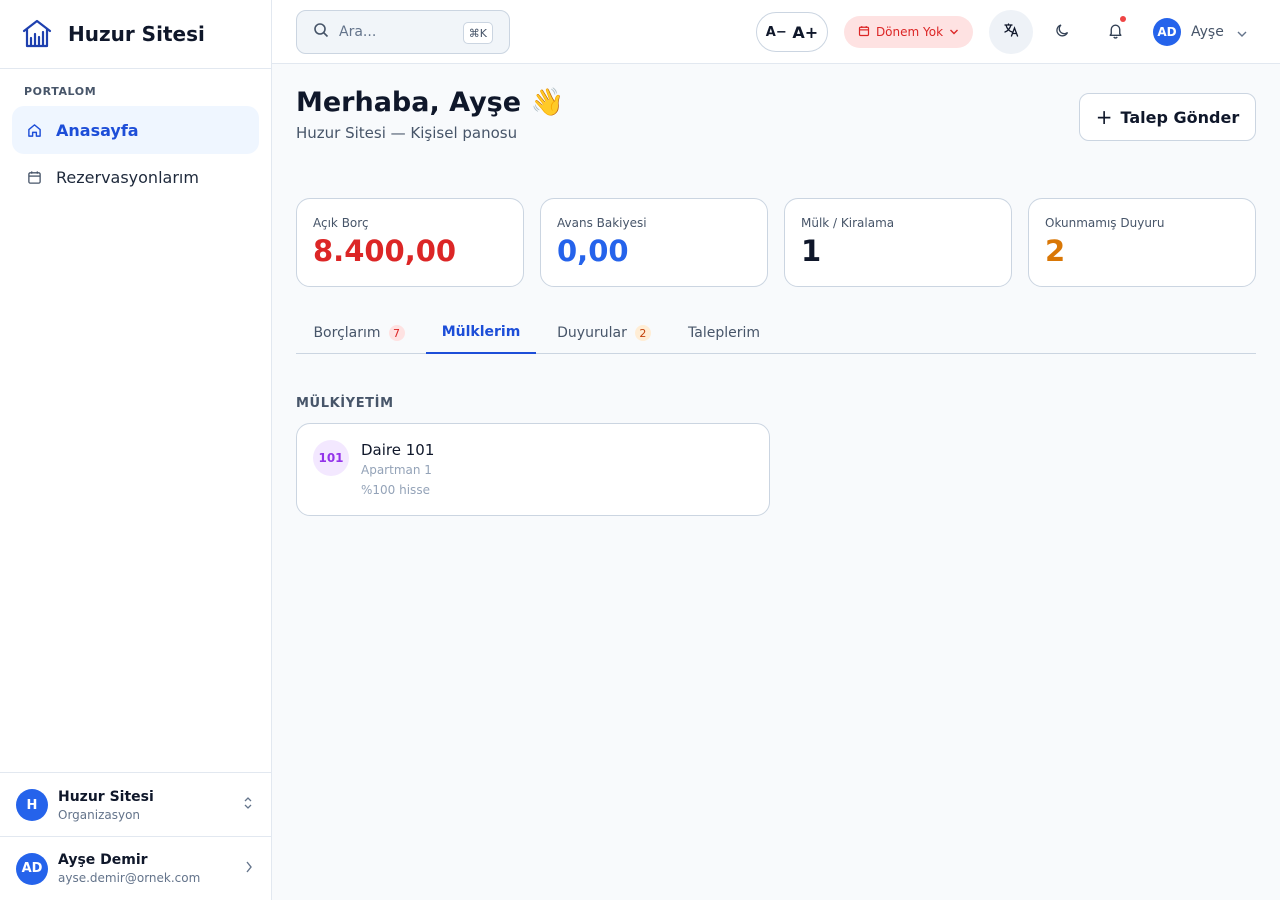  Describe the element at coordinates (32, 805) in the screenshot. I see `org-avatar: H` at that location.